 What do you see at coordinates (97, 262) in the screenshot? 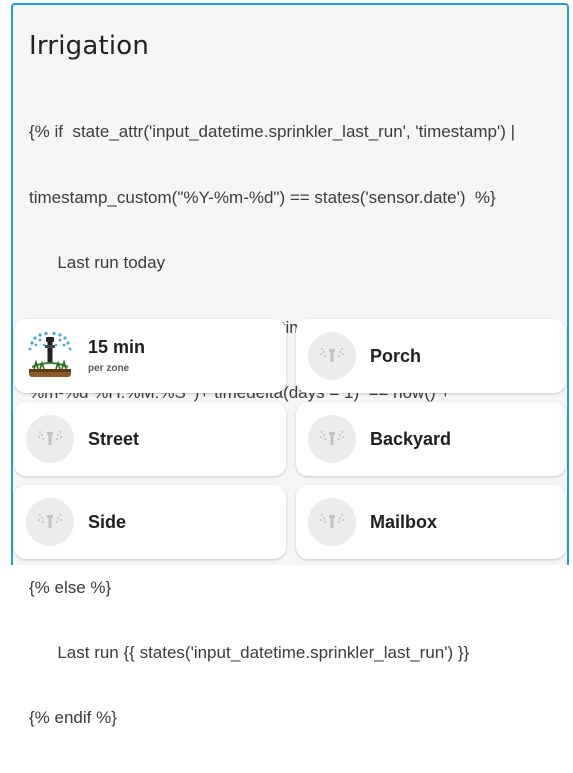
I see `template-line: Last run today` at bounding box center [97, 262].